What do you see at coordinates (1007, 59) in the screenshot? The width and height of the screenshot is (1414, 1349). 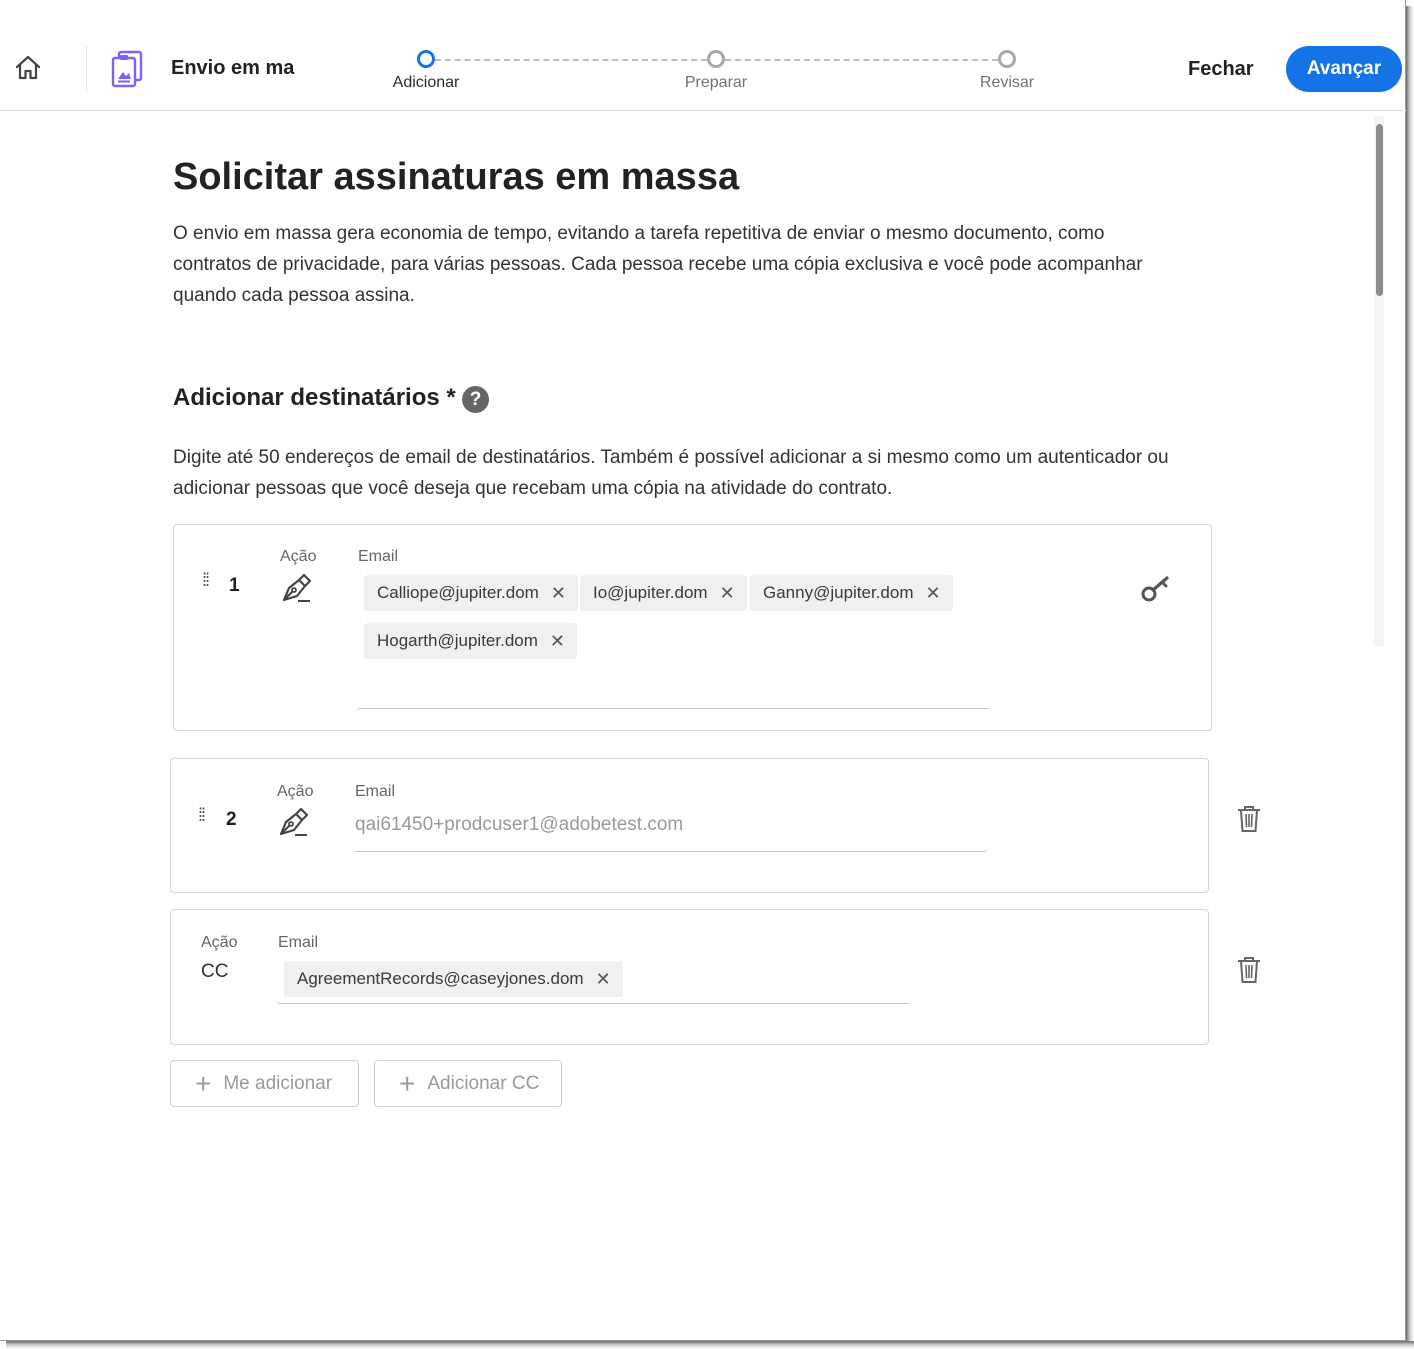 I see `step-3-marker` at bounding box center [1007, 59].